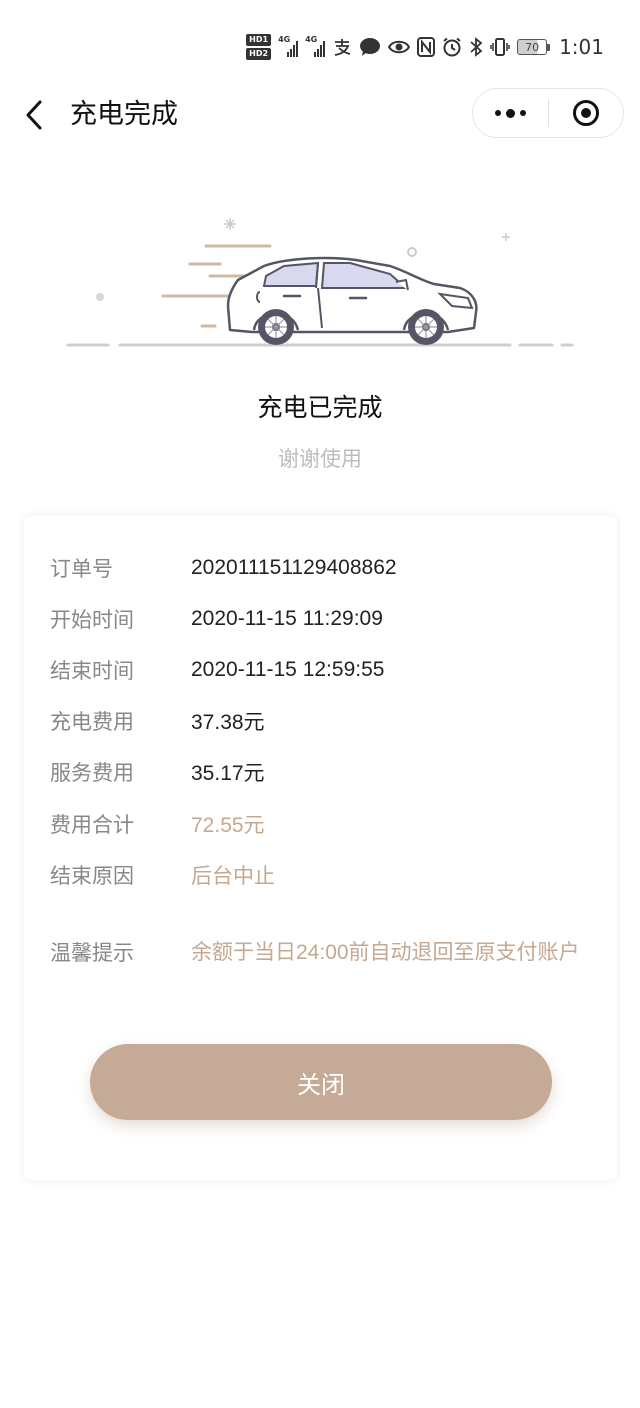 Image resolution: width=640 pixels, height=1408 pixels. What do you see at coordinates (228, 773) in the screenshot?
I see `service-fee-value: 35.17元` at bounding box center [228, 773].